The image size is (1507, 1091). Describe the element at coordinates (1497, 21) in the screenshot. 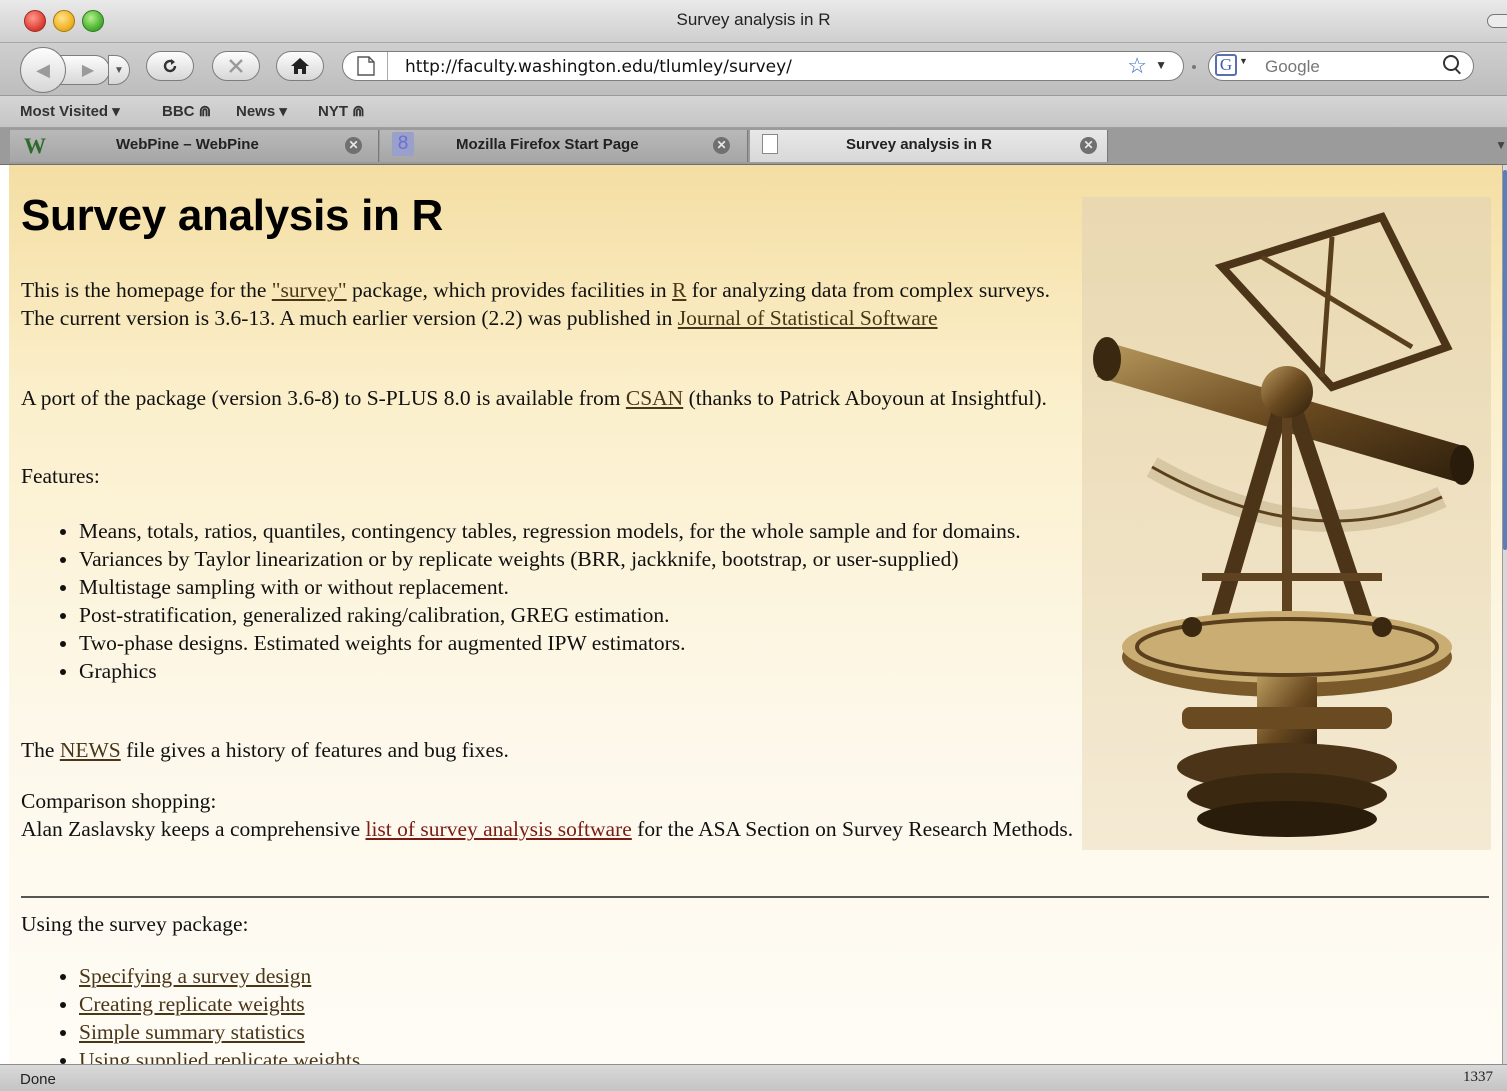

I see `toolbar-toggle-button` at that location.